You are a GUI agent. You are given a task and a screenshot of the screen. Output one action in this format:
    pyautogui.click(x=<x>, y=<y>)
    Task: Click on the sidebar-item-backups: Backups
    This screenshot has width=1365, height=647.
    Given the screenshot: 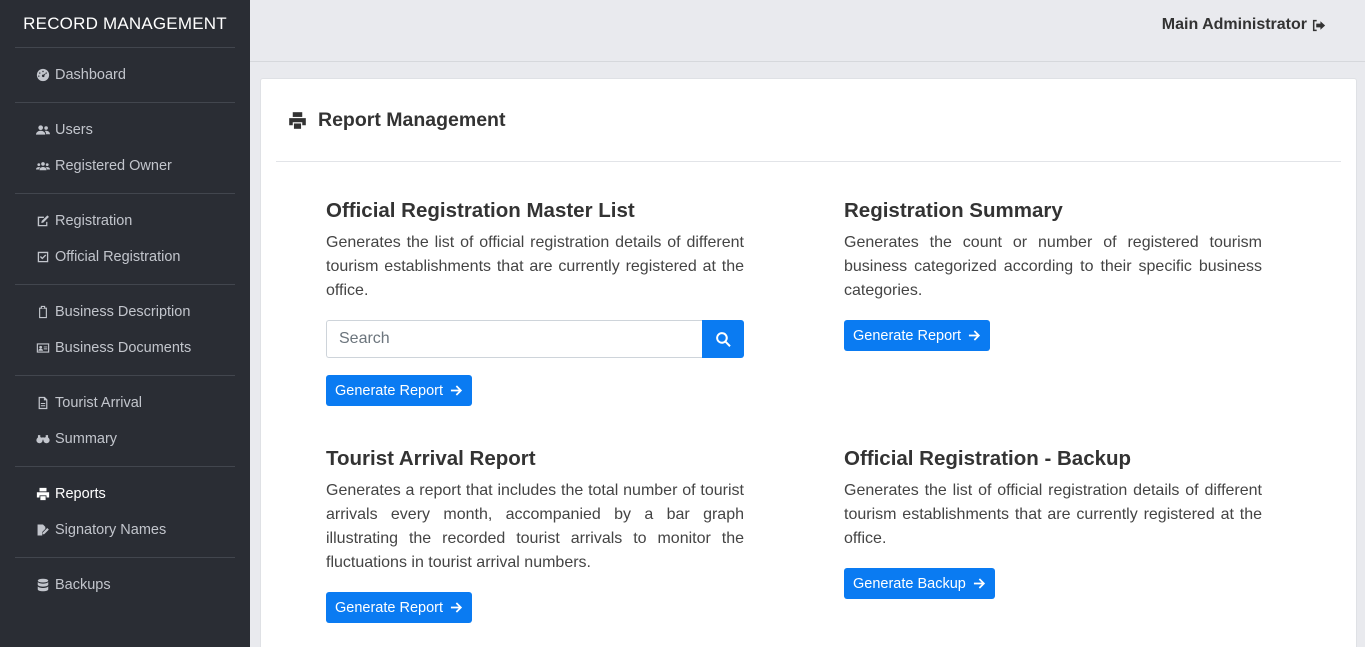 What is the action you would take?
    pyautogui.click(x=125, y=585)
    